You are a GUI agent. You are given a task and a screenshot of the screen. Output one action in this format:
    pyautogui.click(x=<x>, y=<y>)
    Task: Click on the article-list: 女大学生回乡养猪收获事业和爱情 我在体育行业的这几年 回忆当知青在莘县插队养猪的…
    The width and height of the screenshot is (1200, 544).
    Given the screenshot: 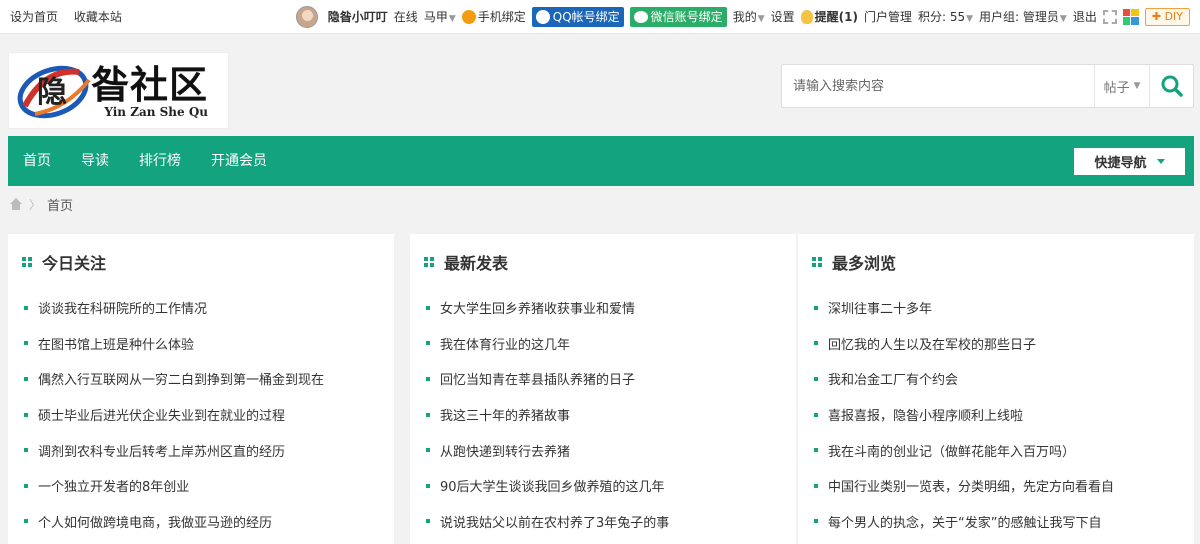 What is the action you would take?
    pyautogui.click(x=603, y=414)
    